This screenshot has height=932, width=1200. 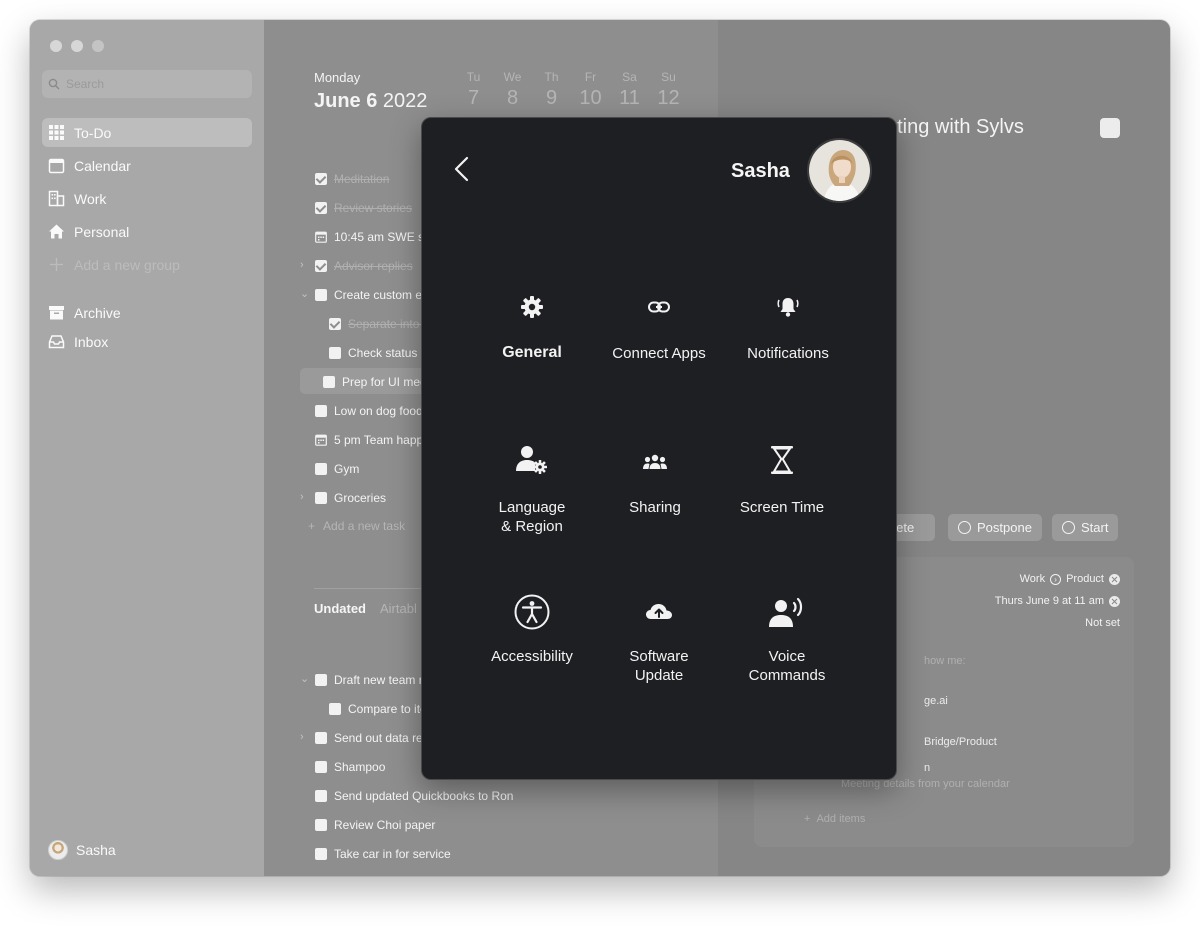 What do you see at coordinates (375, 825) in the screenshot?
I see `task-item: Review Choi paper` at bounding box center [375, 825].